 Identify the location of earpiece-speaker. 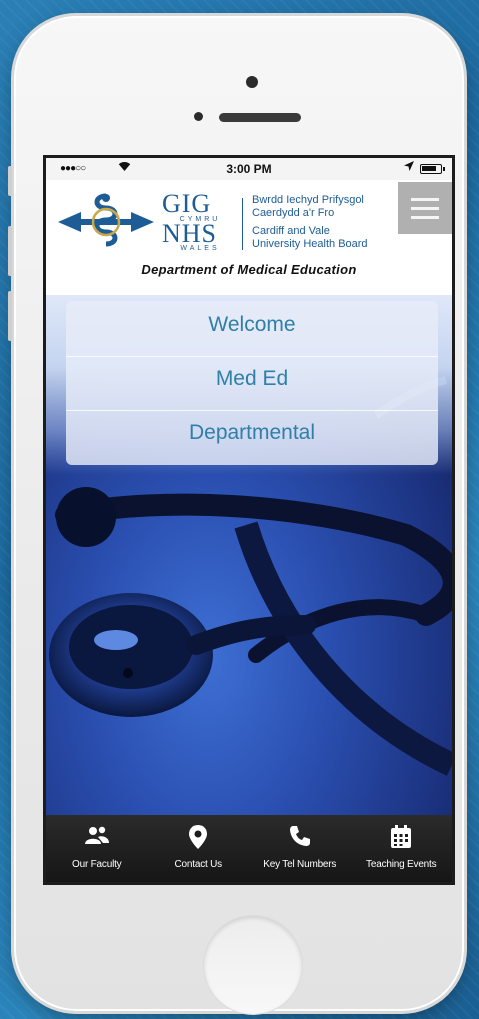
(260, 117).